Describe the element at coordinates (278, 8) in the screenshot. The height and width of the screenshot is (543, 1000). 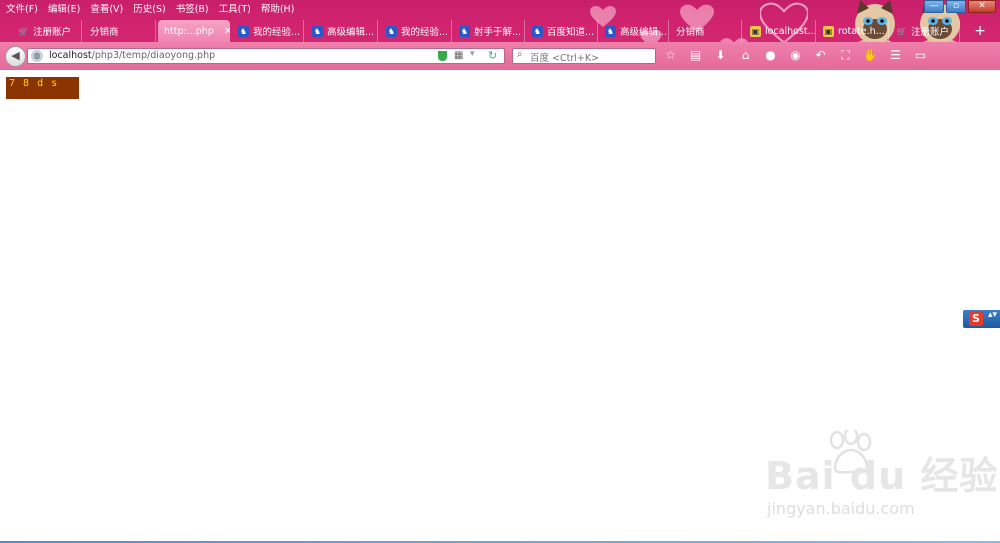
I see `menu-help: 帮助(H)` at that location.